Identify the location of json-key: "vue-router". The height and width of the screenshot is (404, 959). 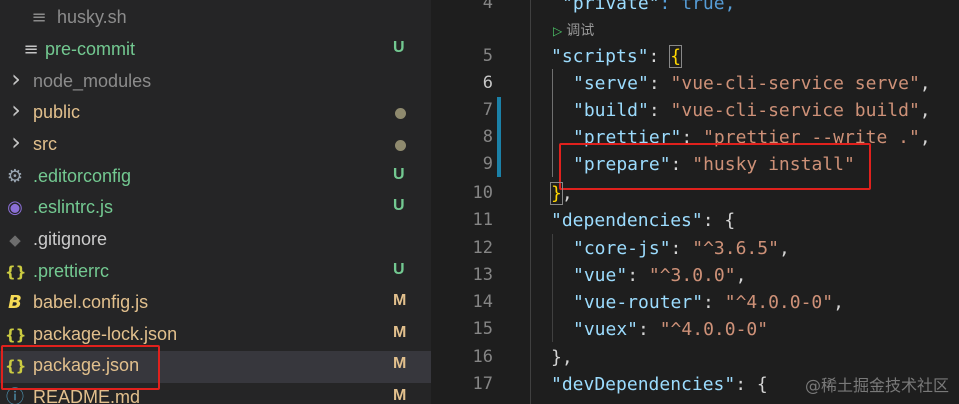
(638, 302).